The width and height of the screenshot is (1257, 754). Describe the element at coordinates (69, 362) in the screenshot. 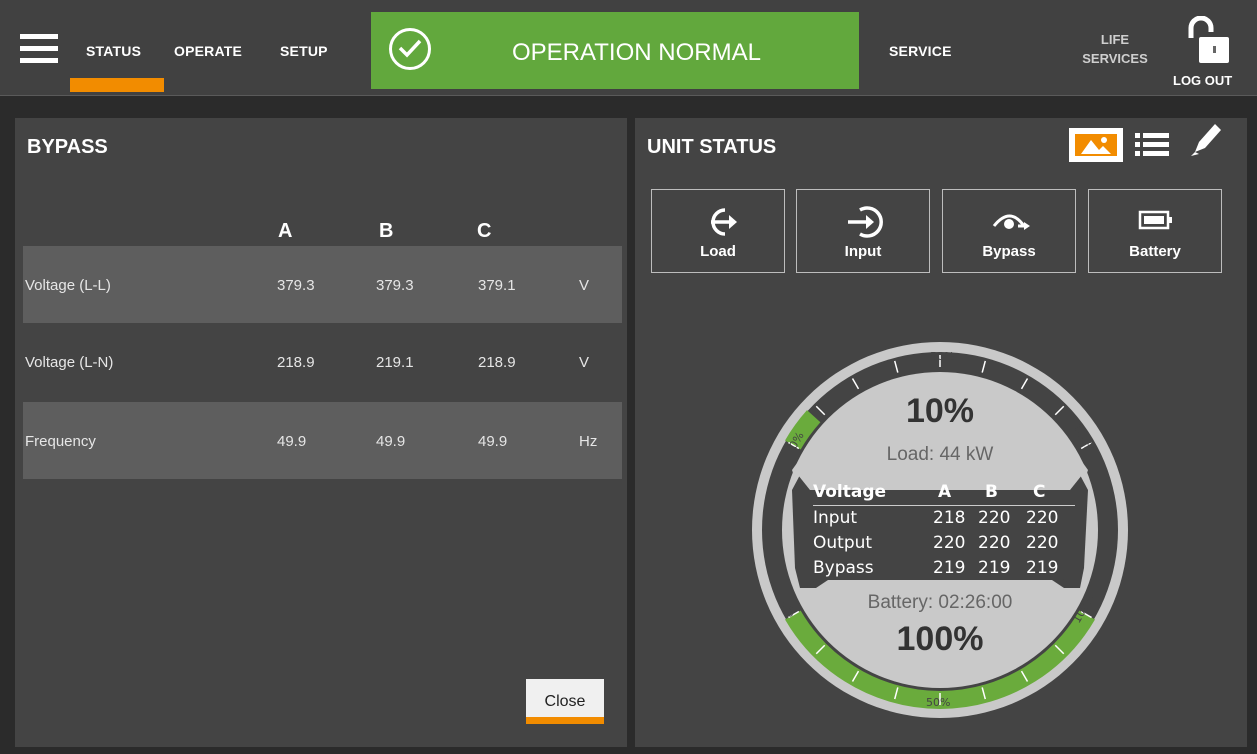

I see `row-label: Voltage (L-N)` at that location.